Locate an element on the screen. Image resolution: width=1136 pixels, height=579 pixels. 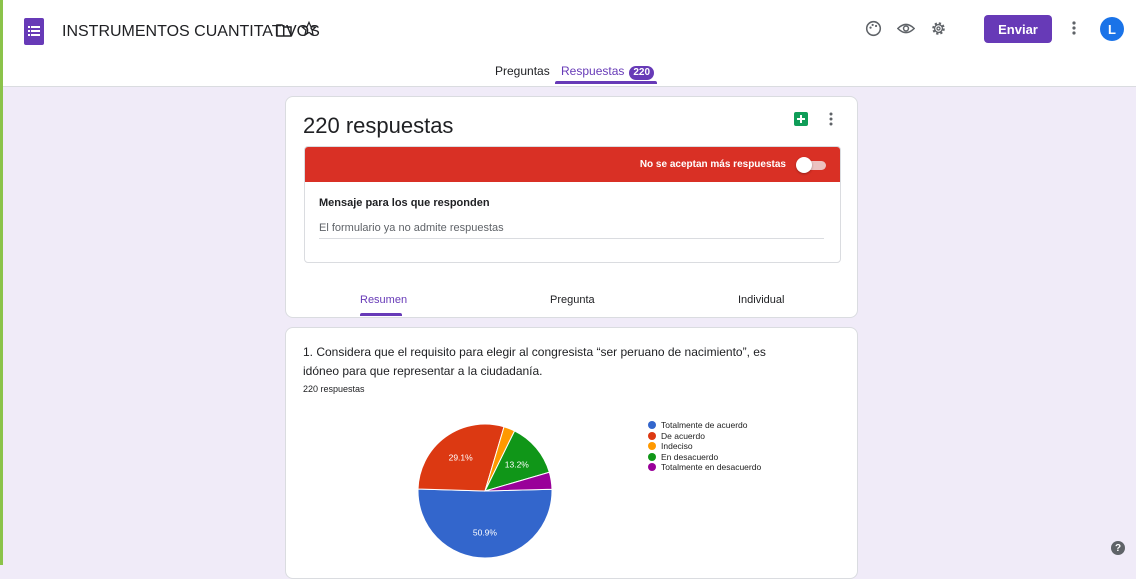
settings-gear-icon is located at coordinates (938, 28).